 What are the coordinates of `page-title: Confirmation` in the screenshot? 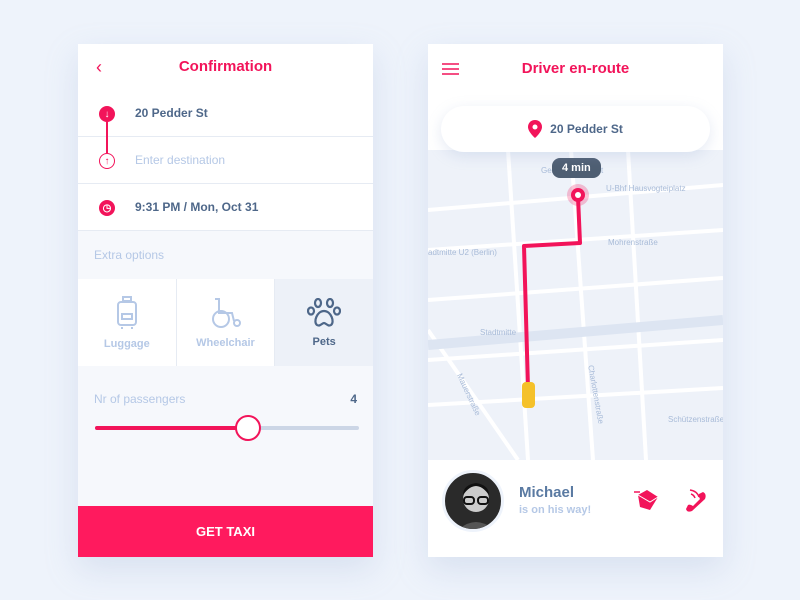 It's located at (225, 66).